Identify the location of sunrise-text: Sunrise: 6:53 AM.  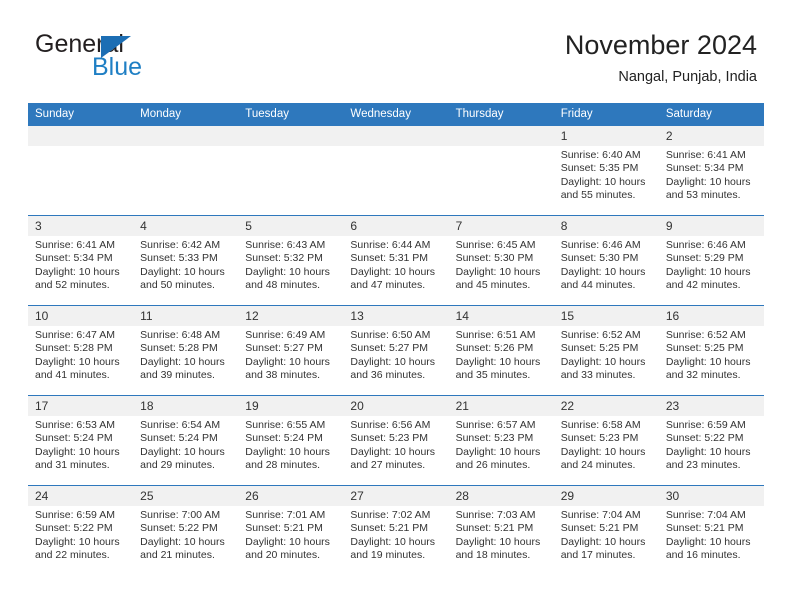
(75, 425).